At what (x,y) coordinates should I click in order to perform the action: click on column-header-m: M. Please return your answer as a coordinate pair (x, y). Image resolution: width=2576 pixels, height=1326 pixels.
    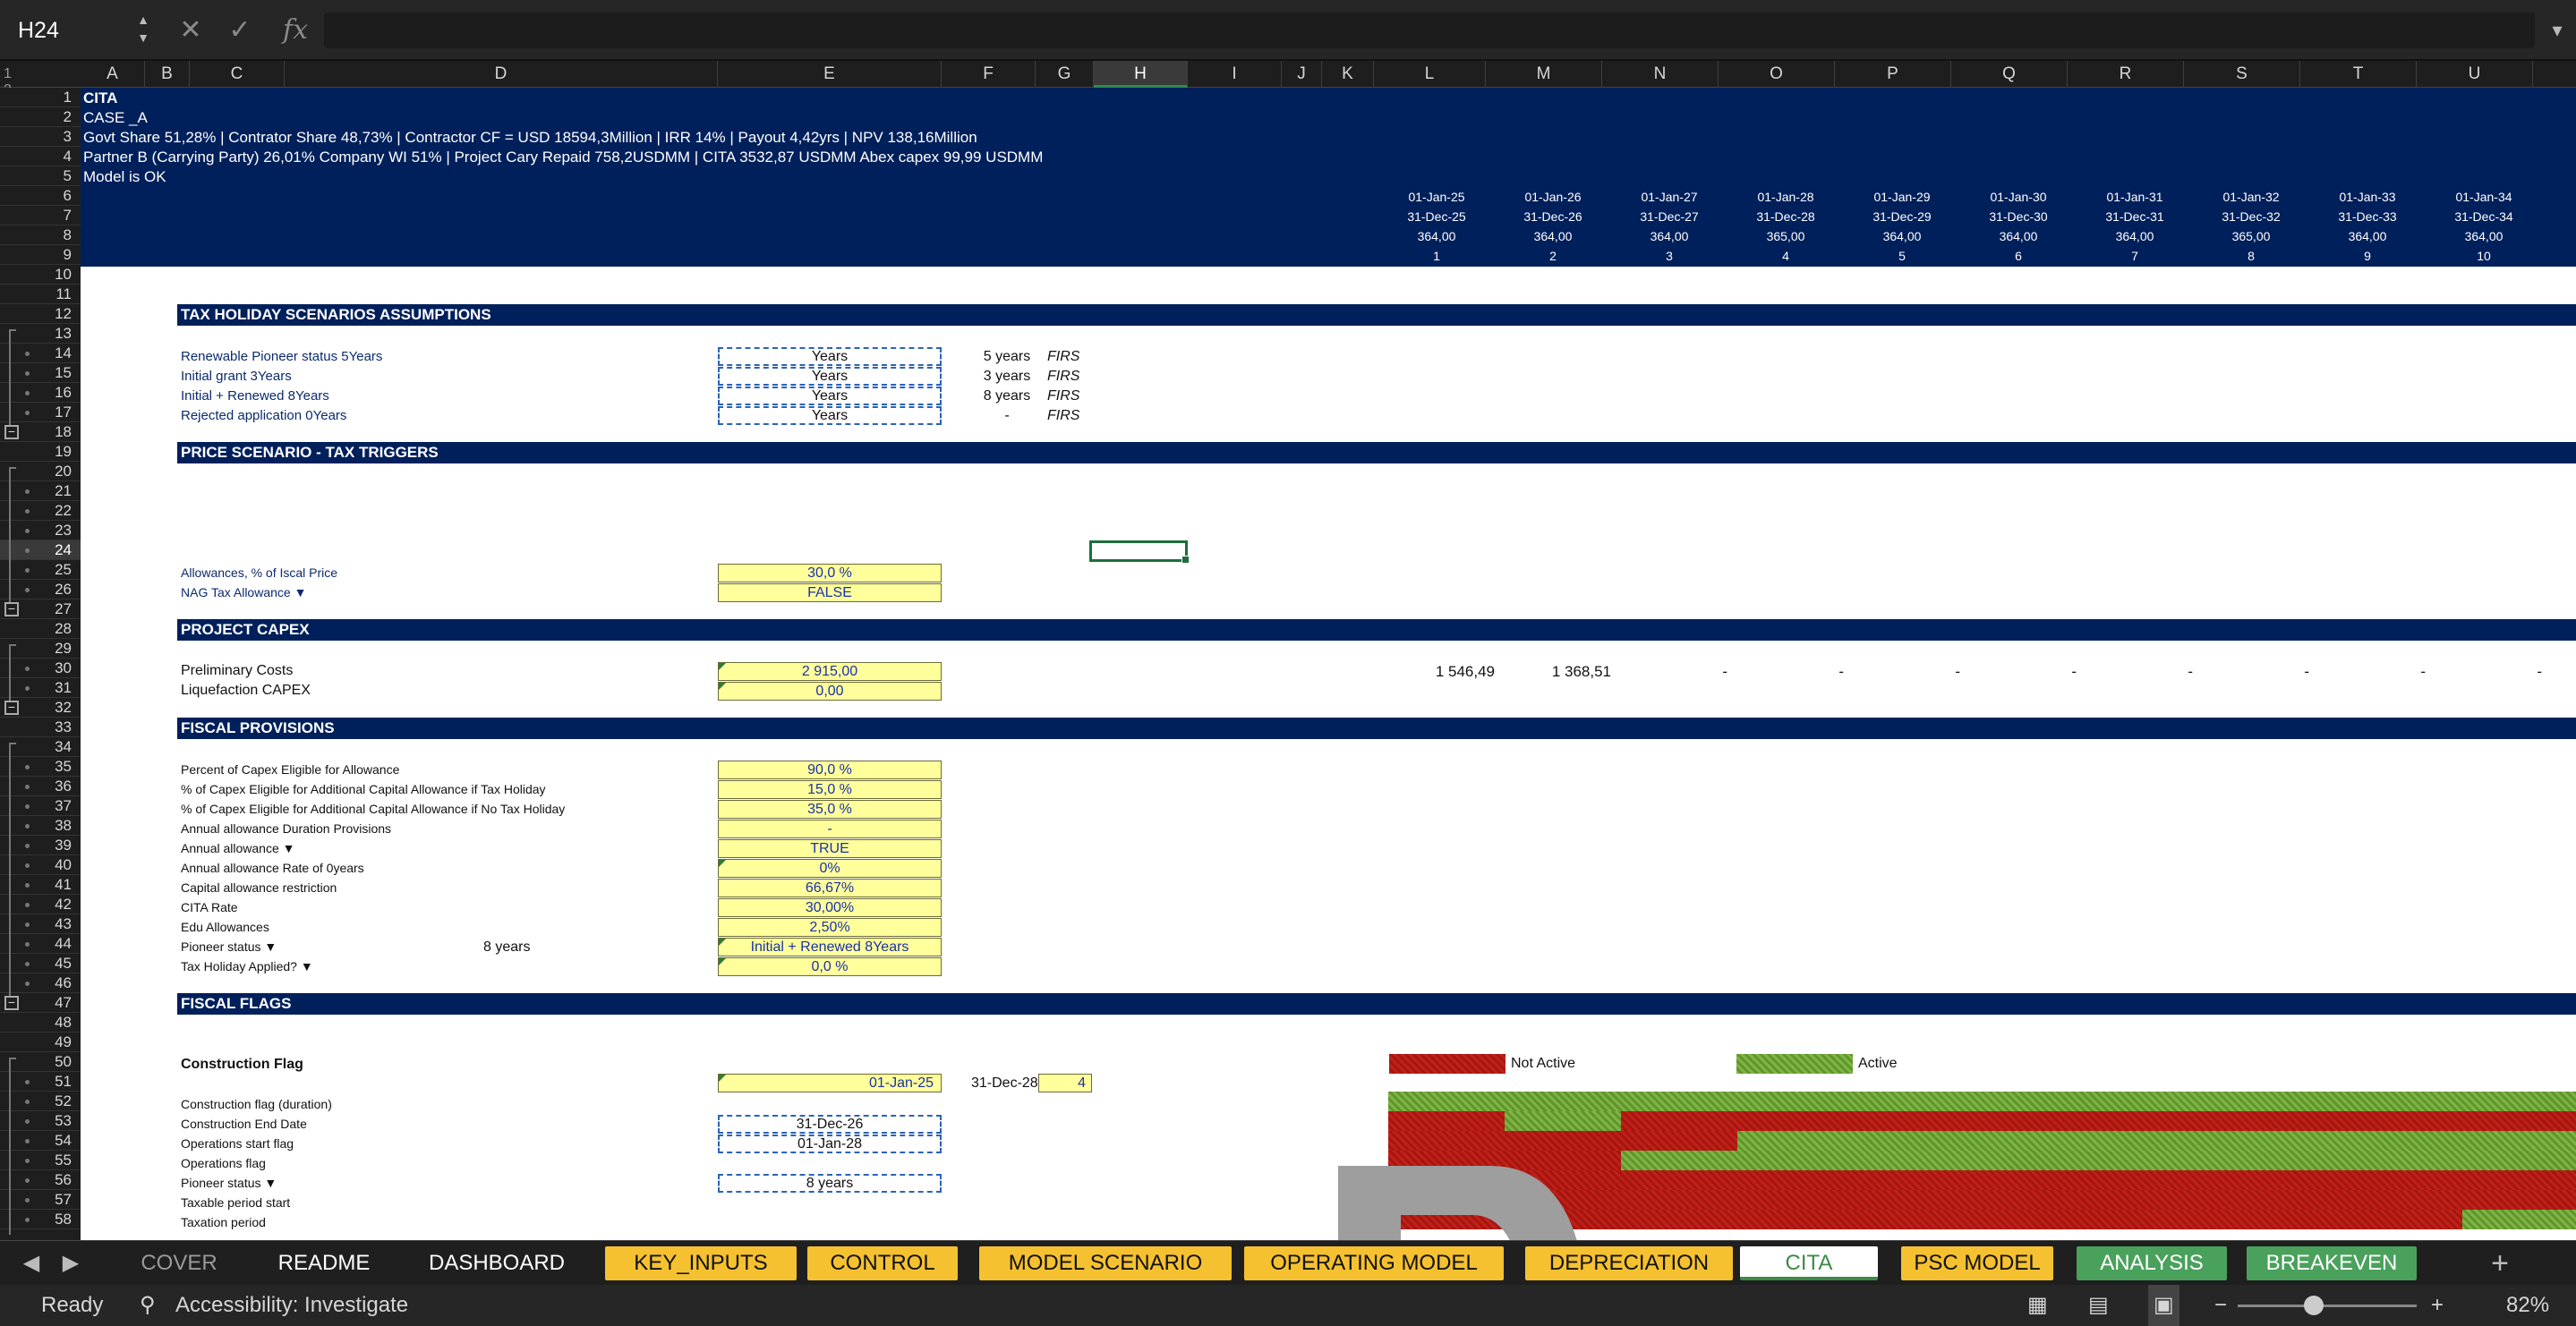
    Looking at the image, I should click on (1544, 74).